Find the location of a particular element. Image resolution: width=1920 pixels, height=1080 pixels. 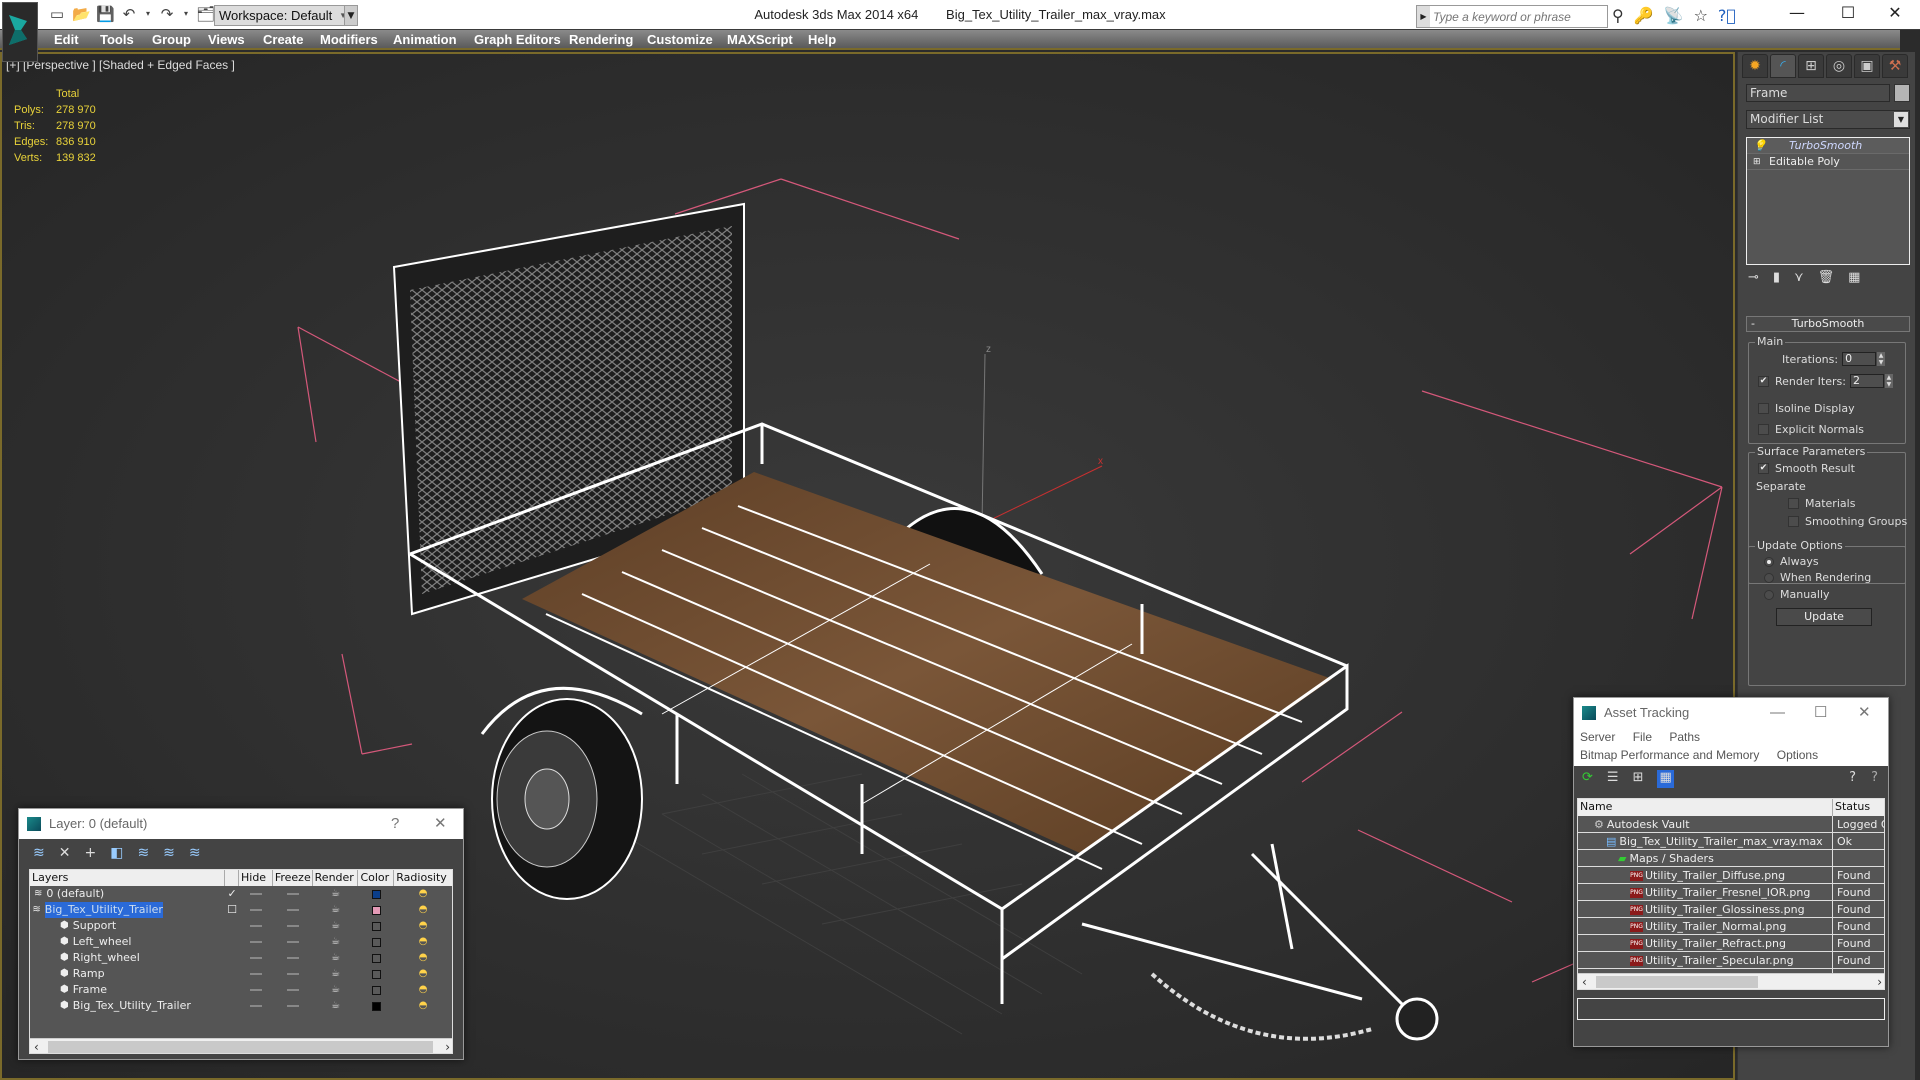

layer-row: ⬢ Support ☕ ◓ is located at coordinates (241, 926).